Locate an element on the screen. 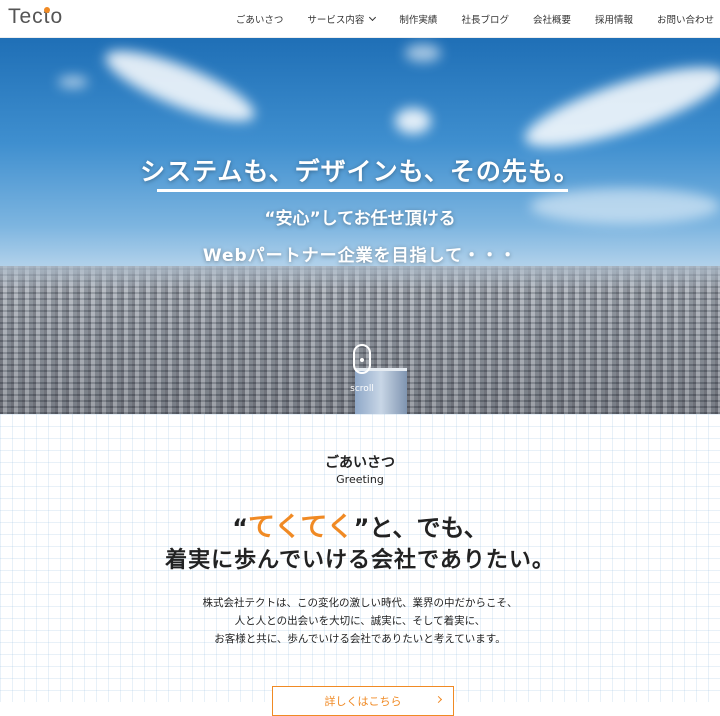 The image size is (720, 716). hero-subtitle-2: Webパートナー企業を目指して・・・ is located at coordinates (360, 256).